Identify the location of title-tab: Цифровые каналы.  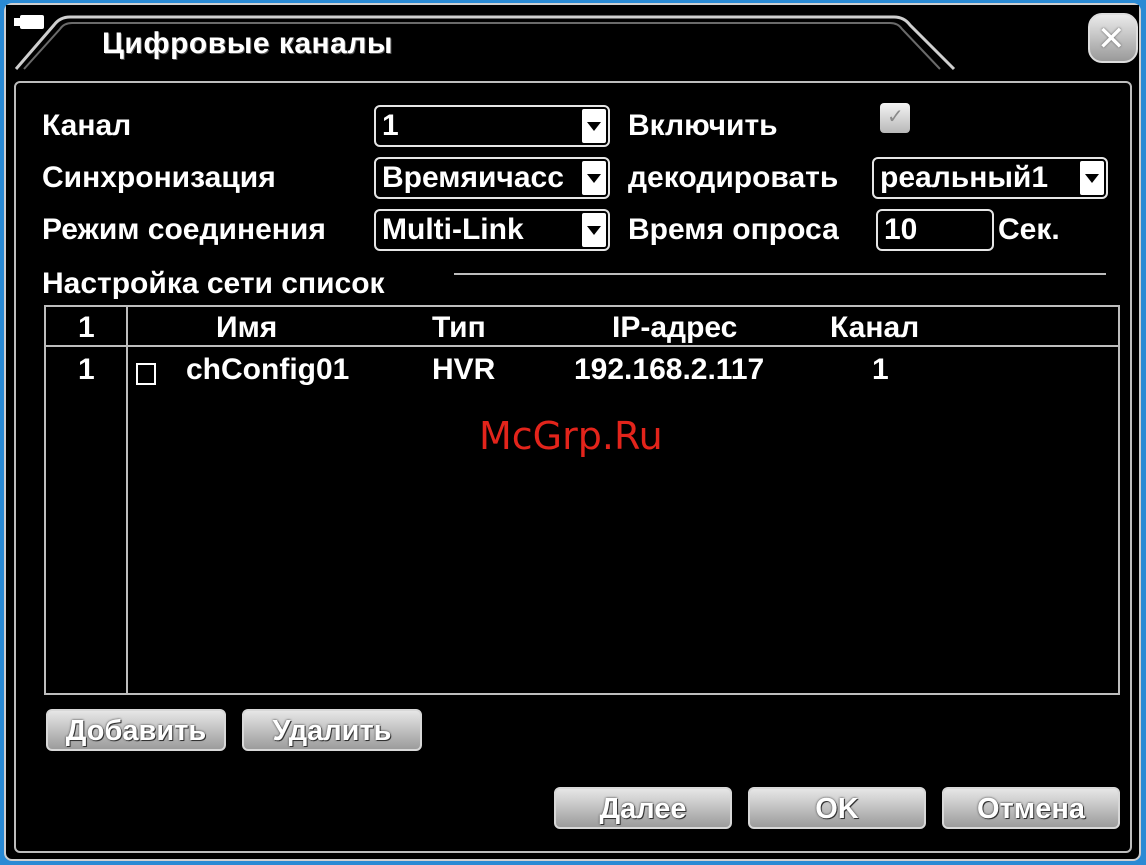
(485, 42).